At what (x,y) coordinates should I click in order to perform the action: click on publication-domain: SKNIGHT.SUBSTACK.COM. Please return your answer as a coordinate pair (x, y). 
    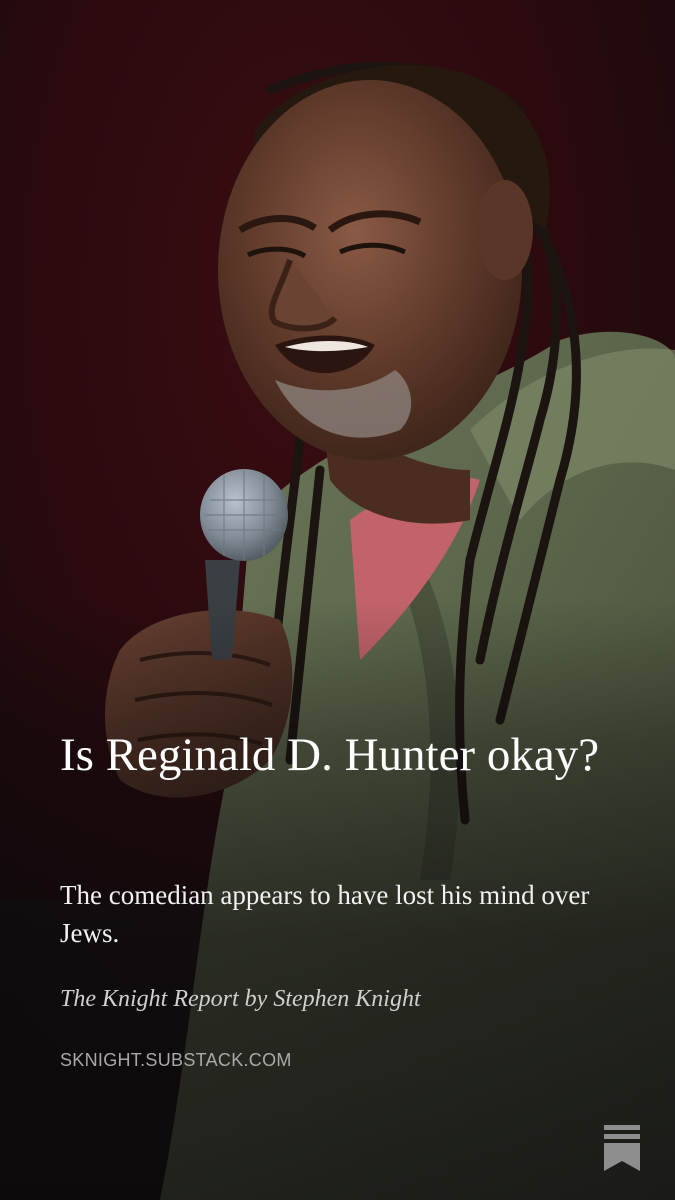
    Looking at the image, I should click on (176, 1060).